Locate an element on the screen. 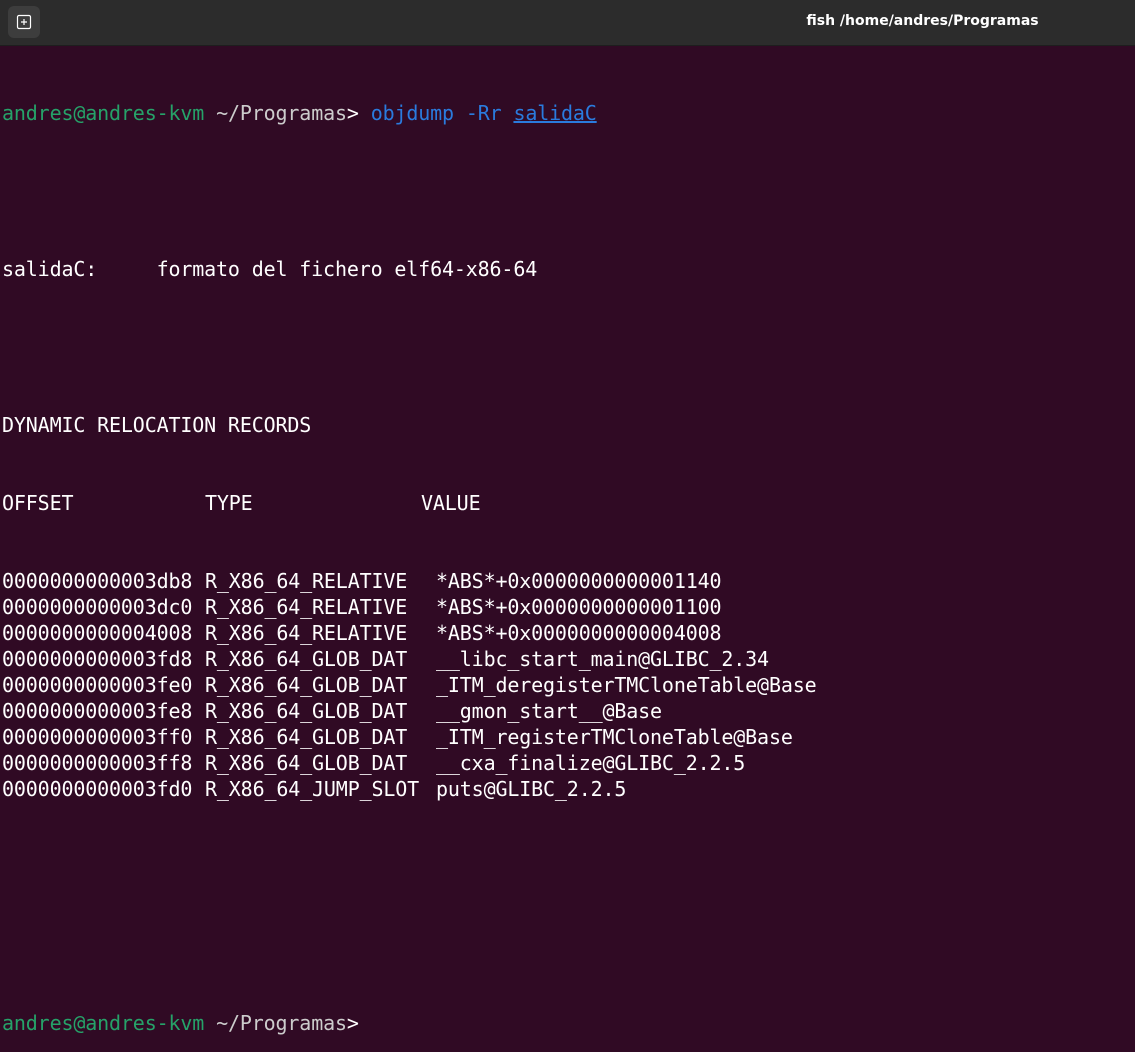  row-value: __libc_start_main@GLIBC_2.34 is located at coordinates (602, 659).